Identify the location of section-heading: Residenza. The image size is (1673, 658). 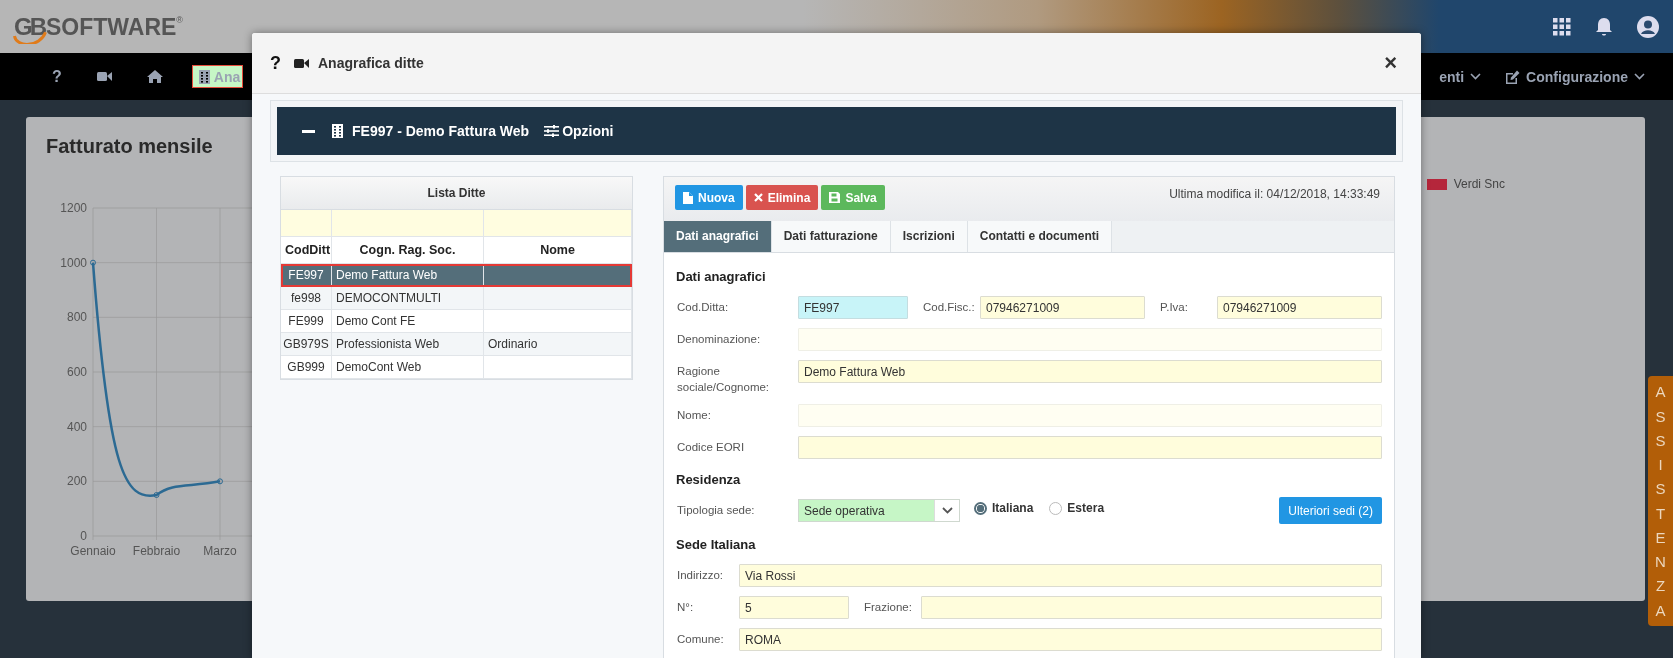
(709, 480).